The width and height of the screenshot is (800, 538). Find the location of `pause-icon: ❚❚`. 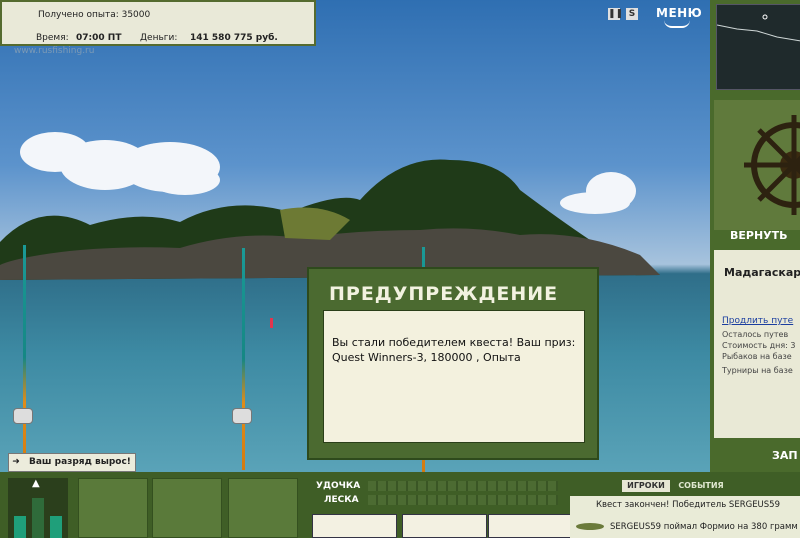

pause-icon: ❚❚ is located at coordinates (615, 14).